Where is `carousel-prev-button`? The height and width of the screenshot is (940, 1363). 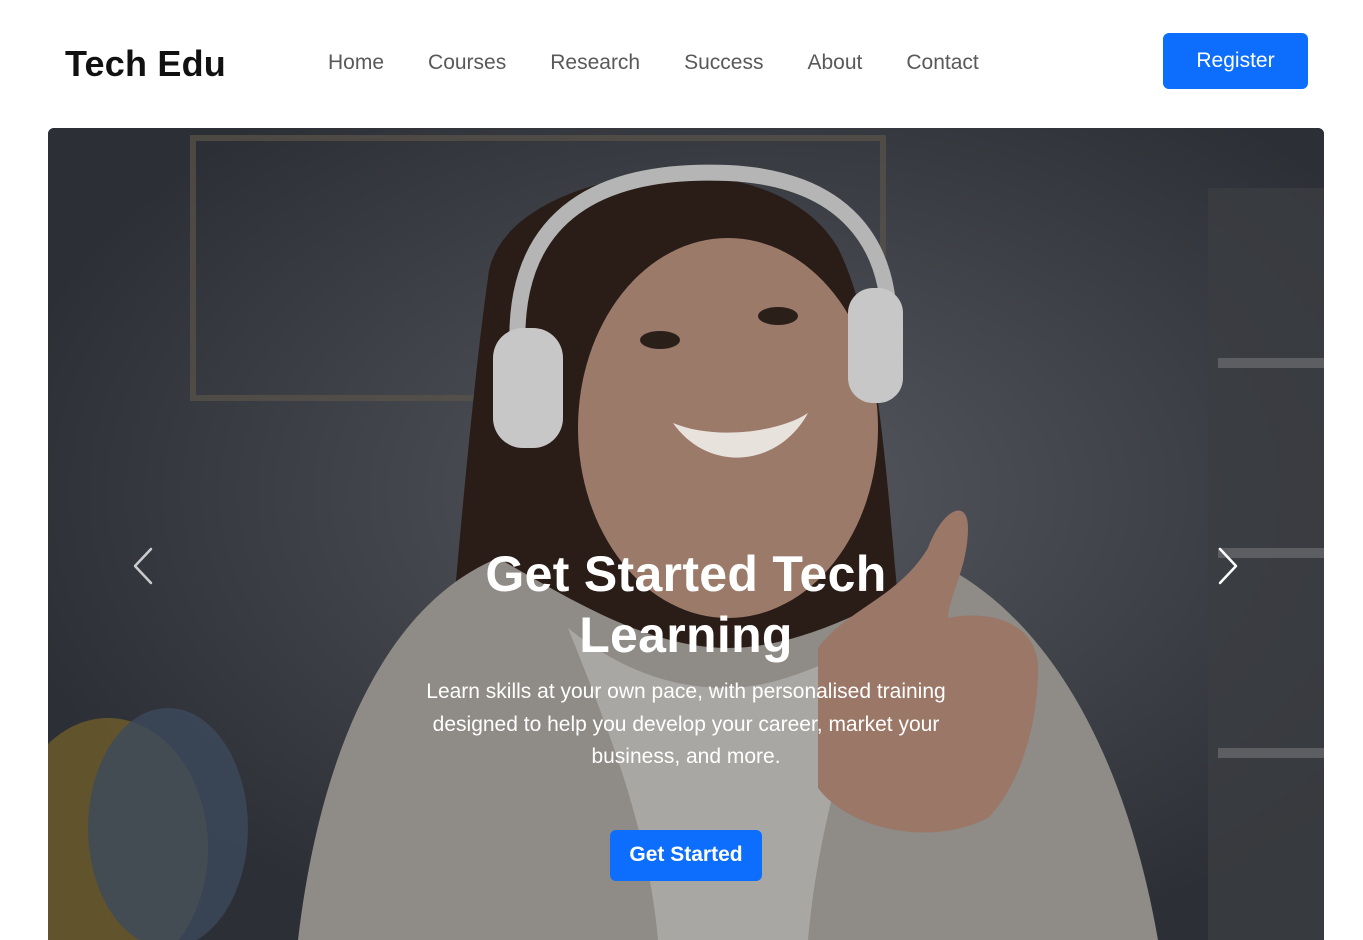 carousel-prev-button is located at coordinates (143, 566).